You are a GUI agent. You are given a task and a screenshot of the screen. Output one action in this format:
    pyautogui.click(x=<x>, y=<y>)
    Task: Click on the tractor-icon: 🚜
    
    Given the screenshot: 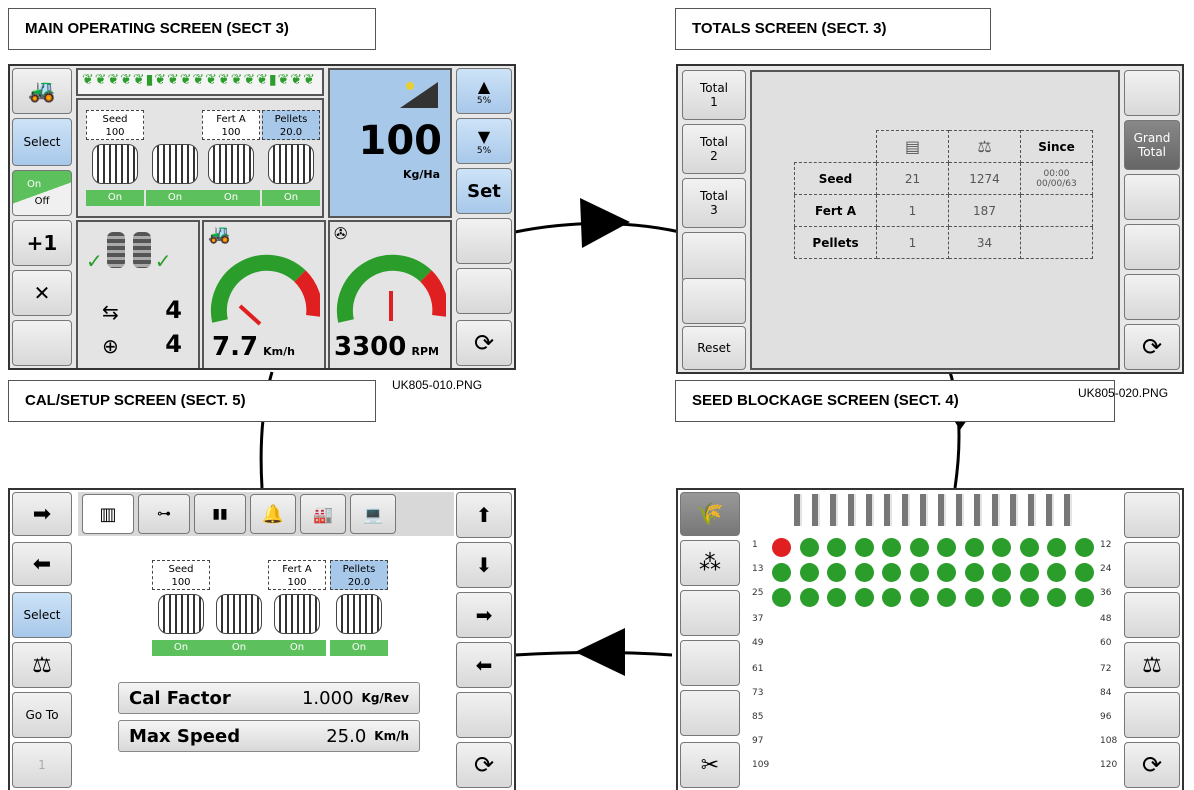 What is the action you would take?
    pyautogui.click(x=219, y=234)
    